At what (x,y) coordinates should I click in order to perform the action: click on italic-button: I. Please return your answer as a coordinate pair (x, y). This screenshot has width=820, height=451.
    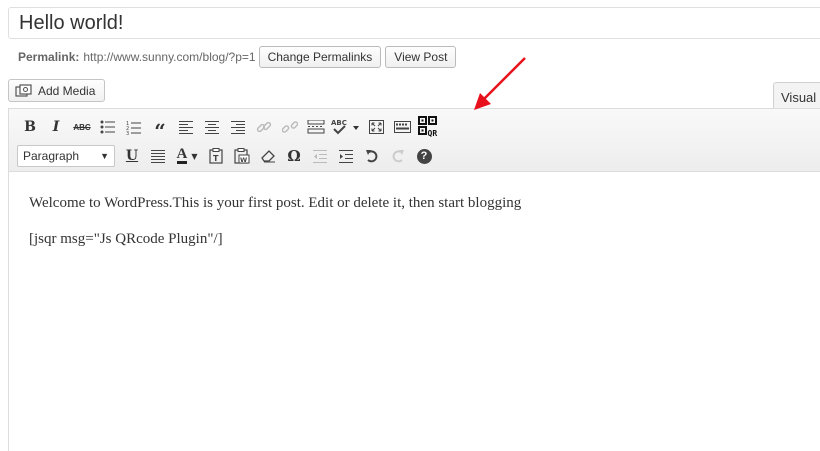
    Looking at the image, I should click on (56, 127).